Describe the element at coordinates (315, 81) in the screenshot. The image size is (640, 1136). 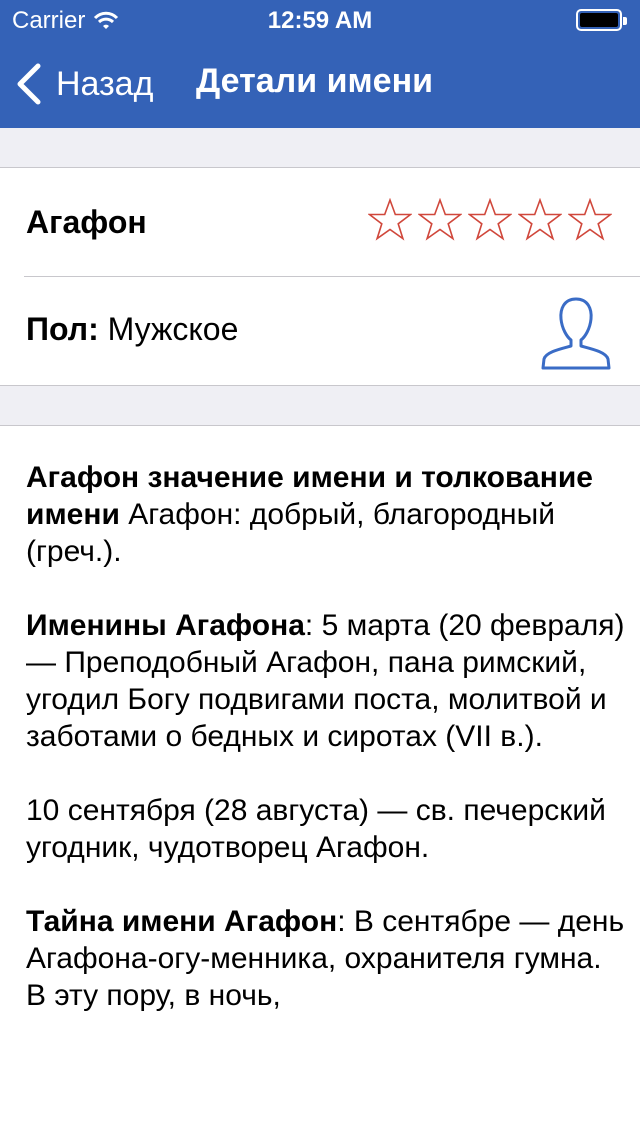
I see `page-title: Детали имени` at that location.